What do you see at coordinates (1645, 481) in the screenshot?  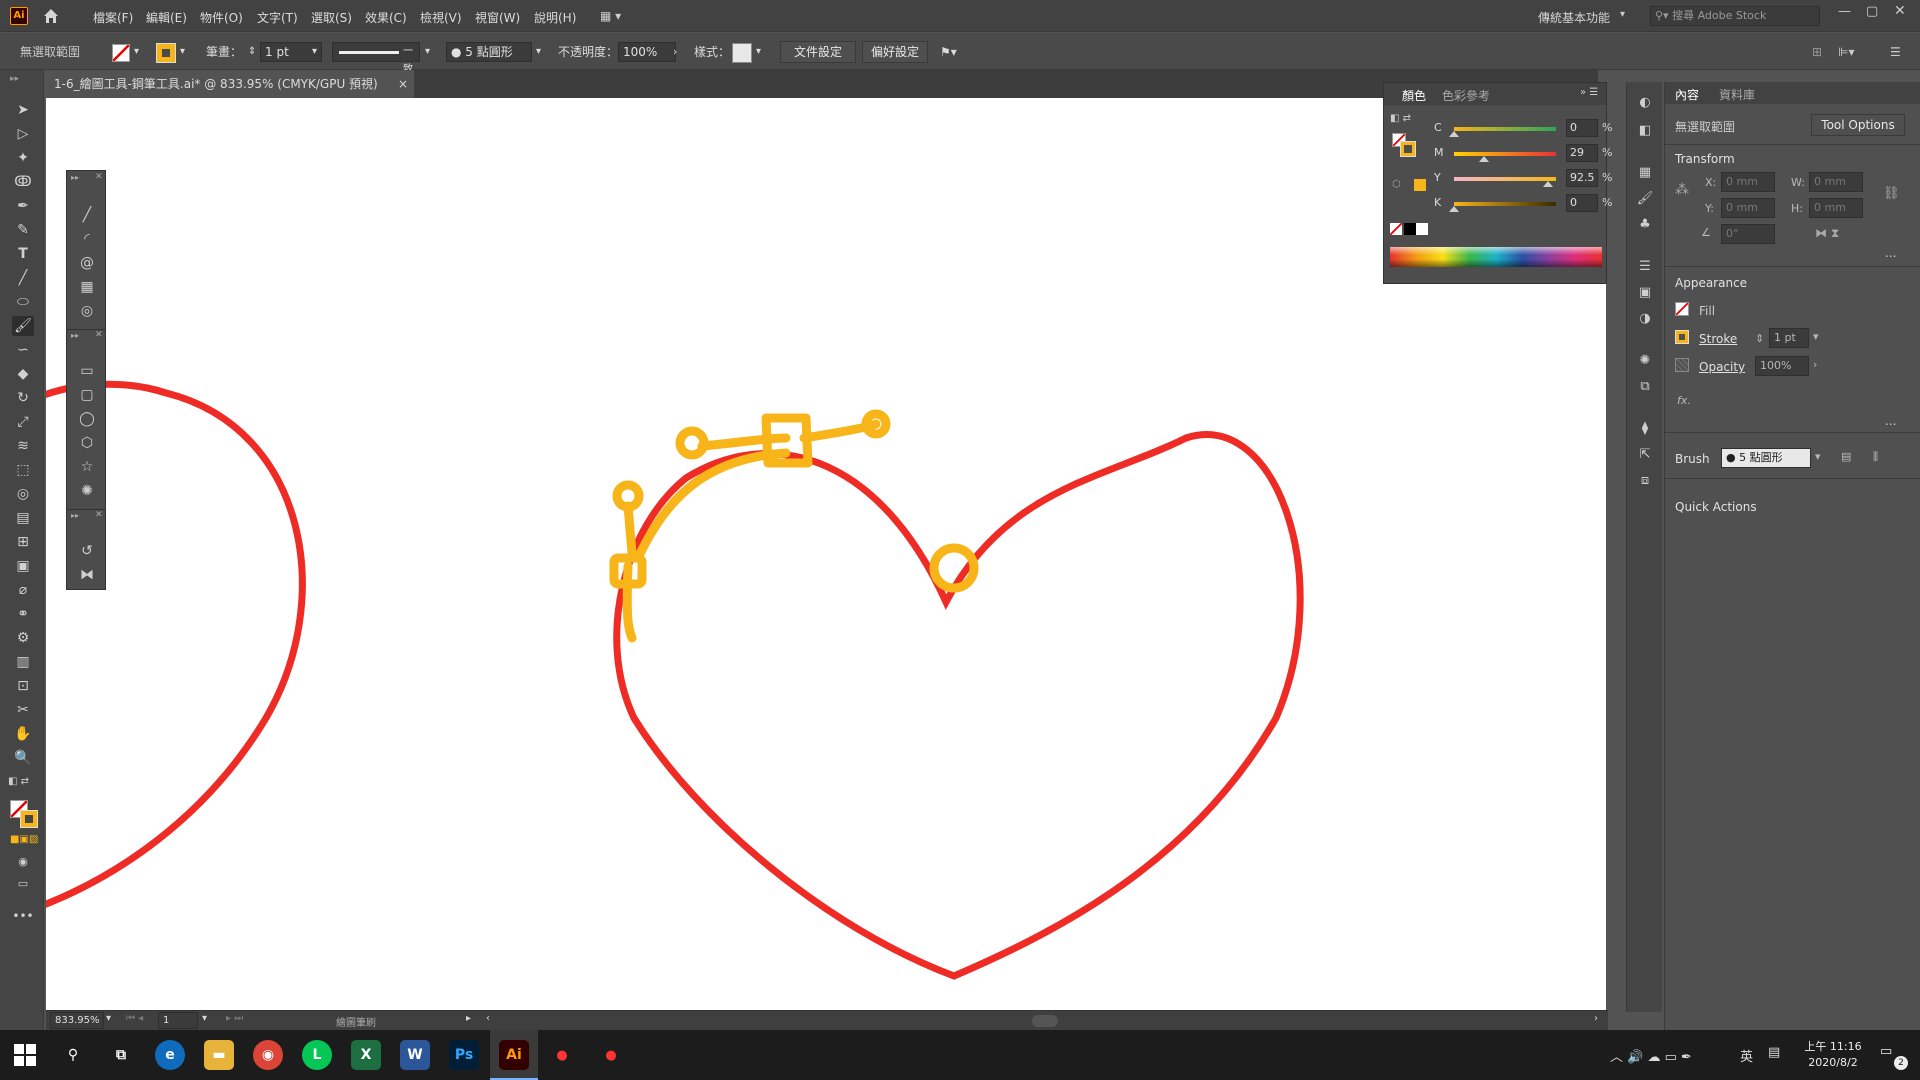 I see `artboards-icon: ⧈` at bounding box center [1645, 481].